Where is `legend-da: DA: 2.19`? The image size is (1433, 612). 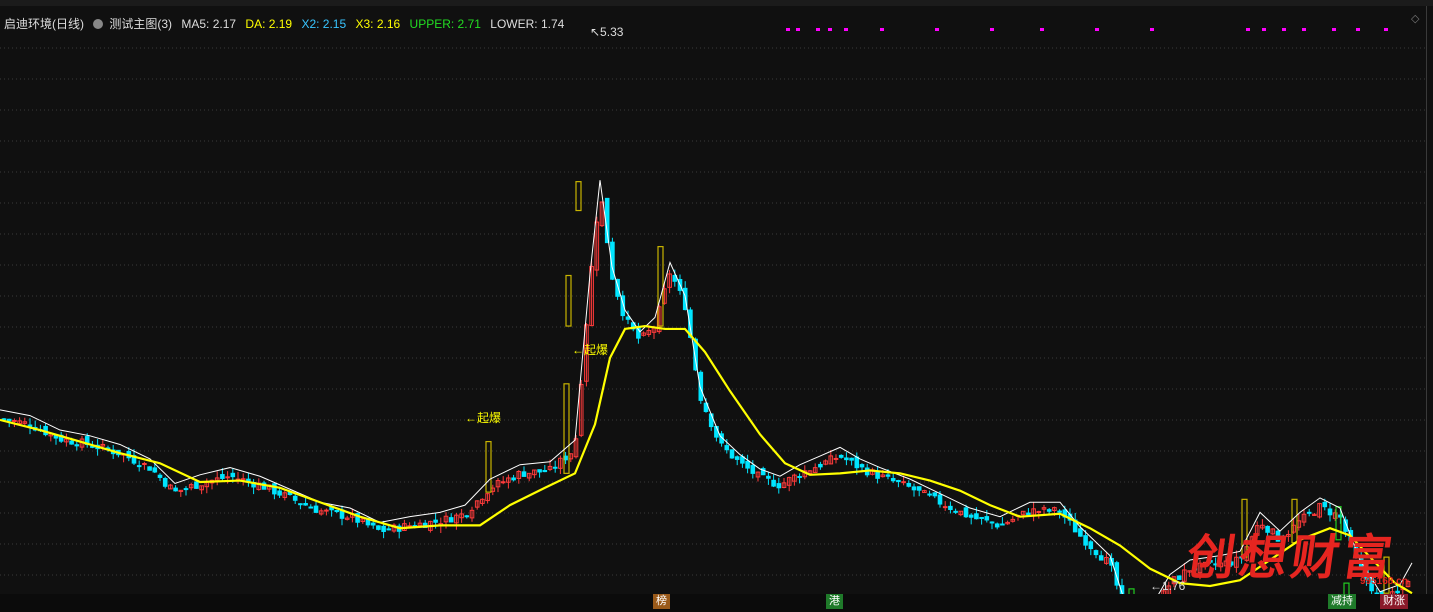
legend-da: DA: 2.19 is located at coordinates (269, 24).